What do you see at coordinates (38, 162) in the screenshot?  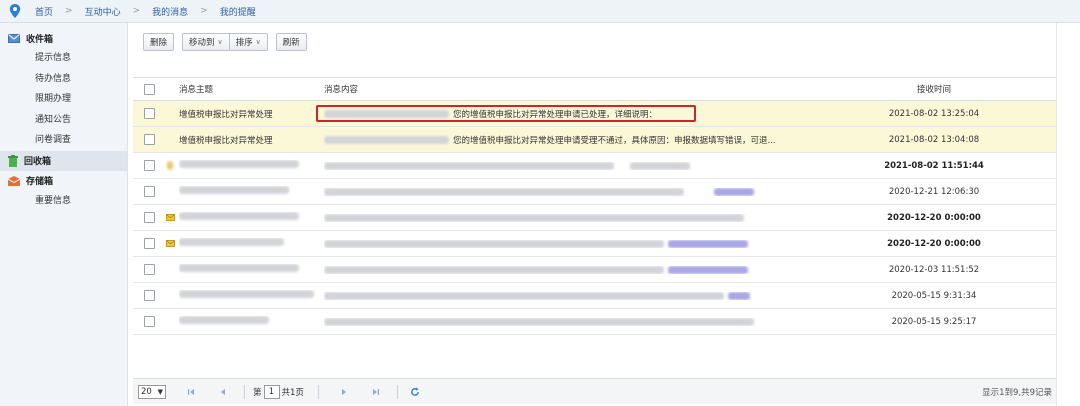 I see `sidebar-section-label: 回收箱` at bounding box center [38, 162].